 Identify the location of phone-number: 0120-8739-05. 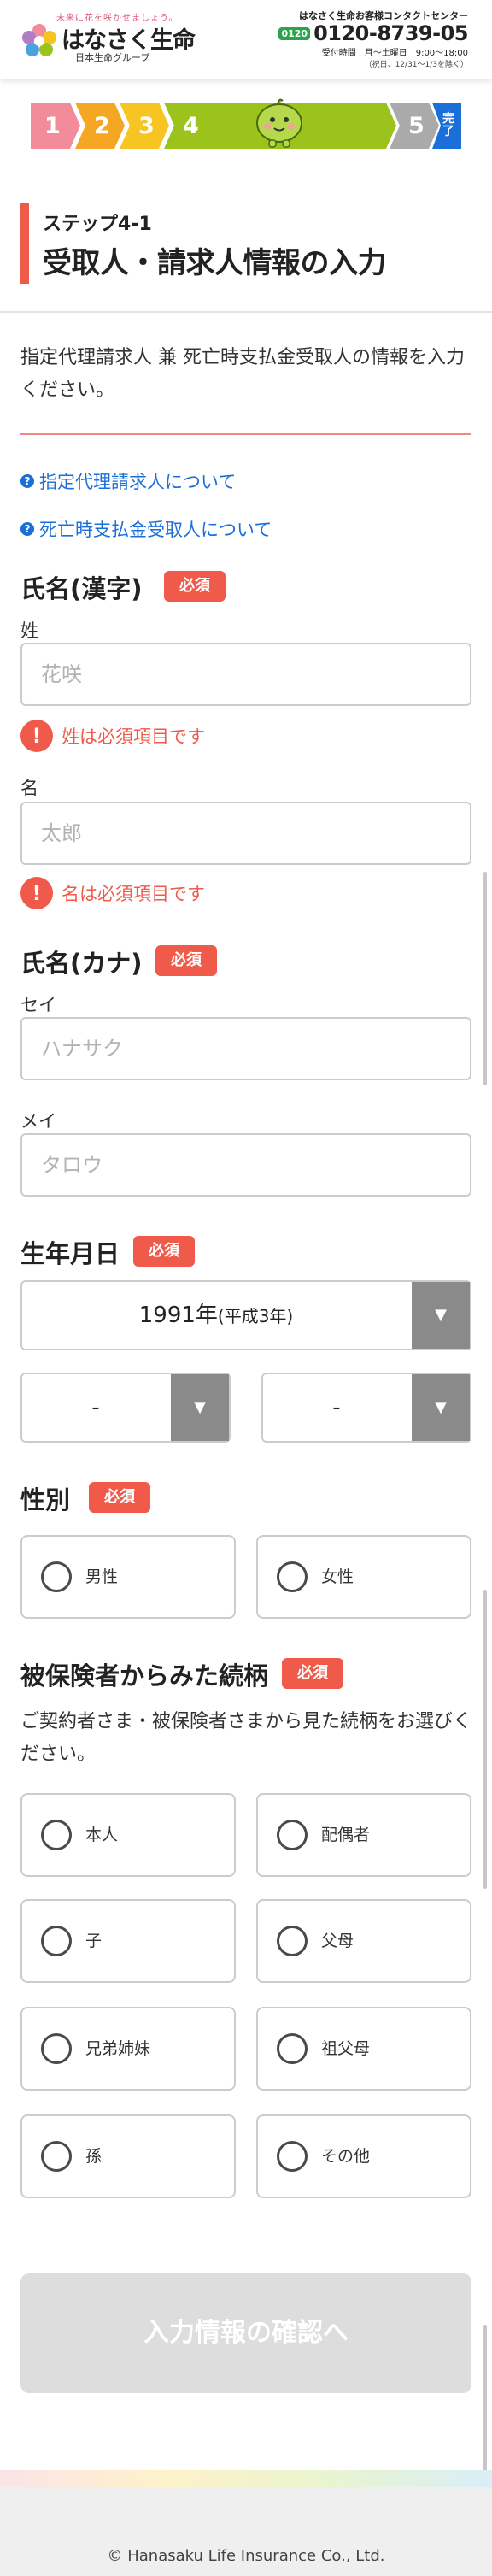
(390, 33).